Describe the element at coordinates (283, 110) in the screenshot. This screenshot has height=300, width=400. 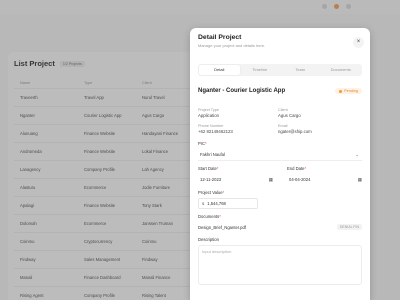
I see `client-label: Client` at that location.